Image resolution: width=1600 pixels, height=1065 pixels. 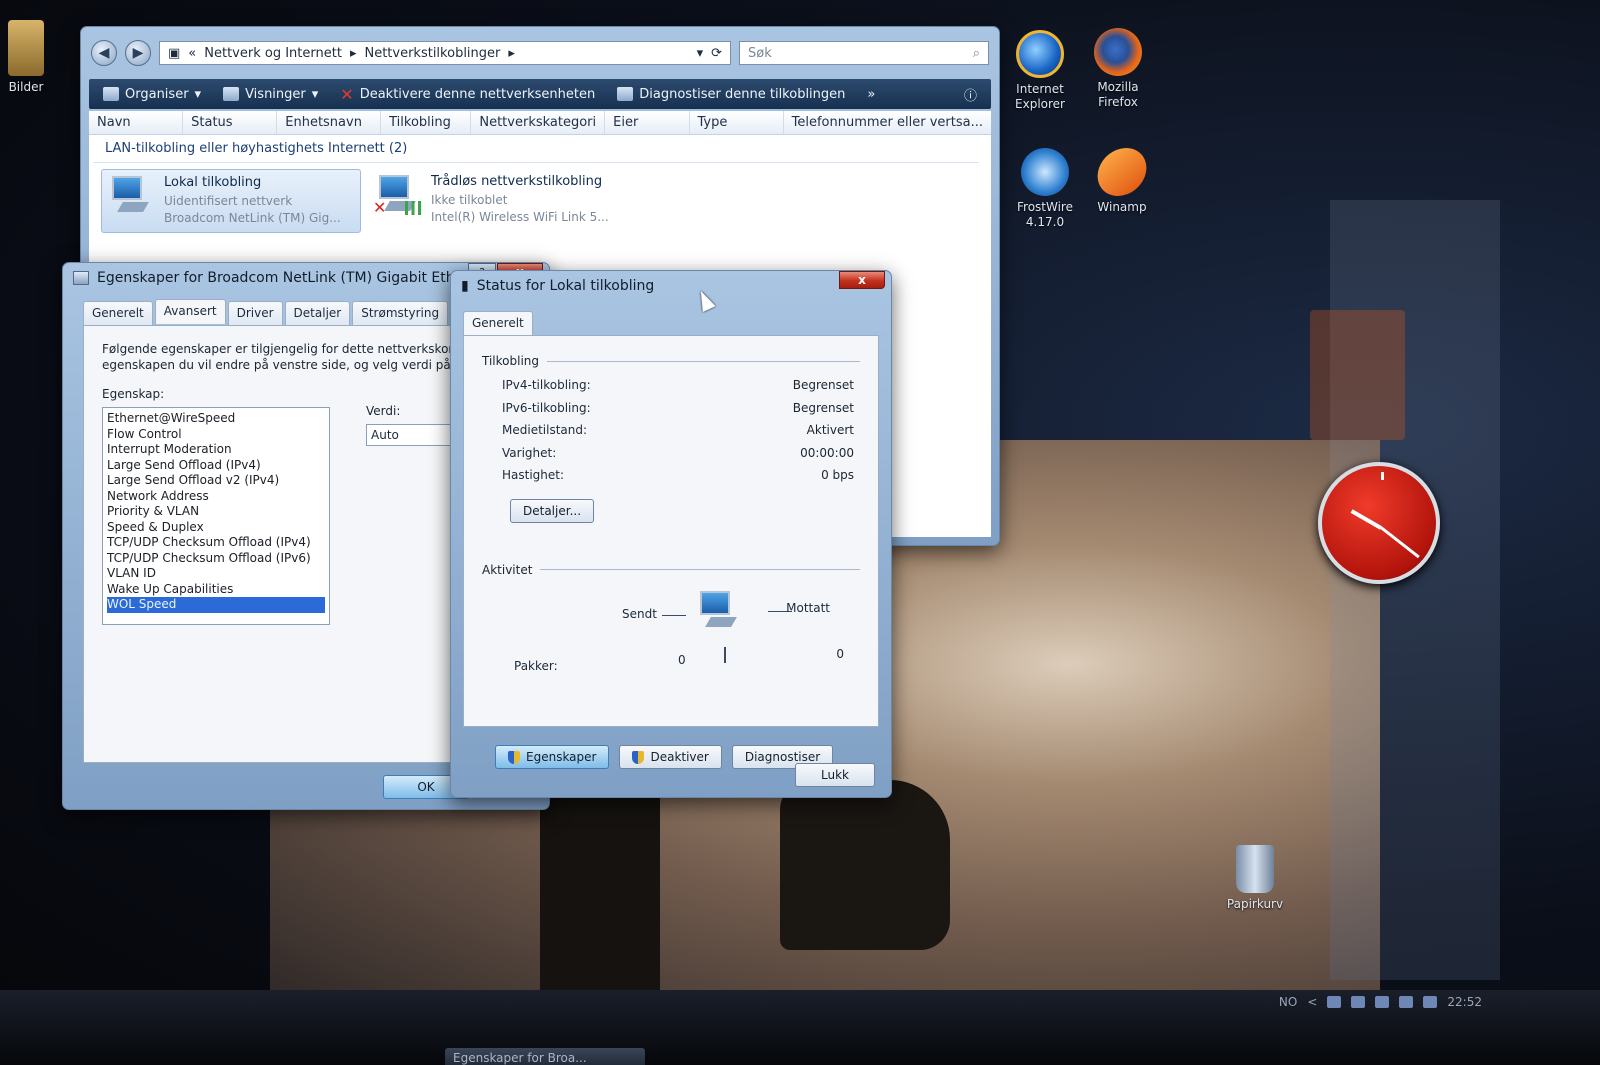 I want to click on back-button: ◀, so click(x=104, y=53).